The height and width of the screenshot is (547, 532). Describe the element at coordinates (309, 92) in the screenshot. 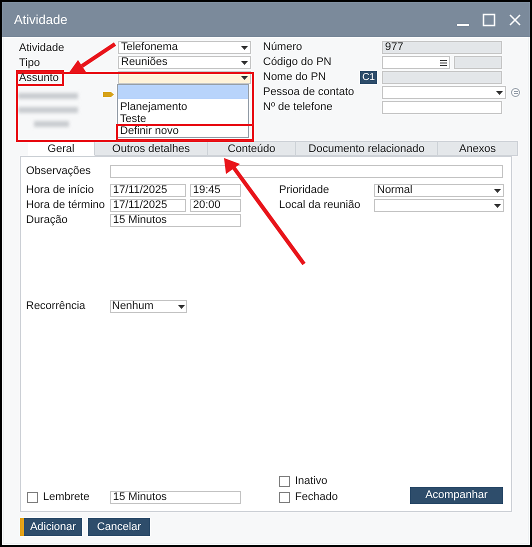

I see `field-label: Pessoa de contato` at that location.